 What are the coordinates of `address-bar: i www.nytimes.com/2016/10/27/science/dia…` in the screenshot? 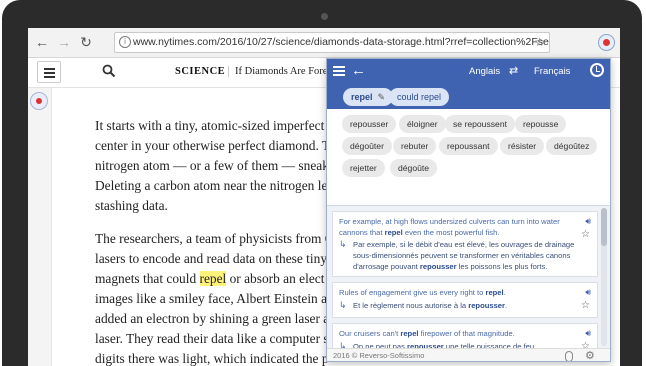 It's located at (332, 42).